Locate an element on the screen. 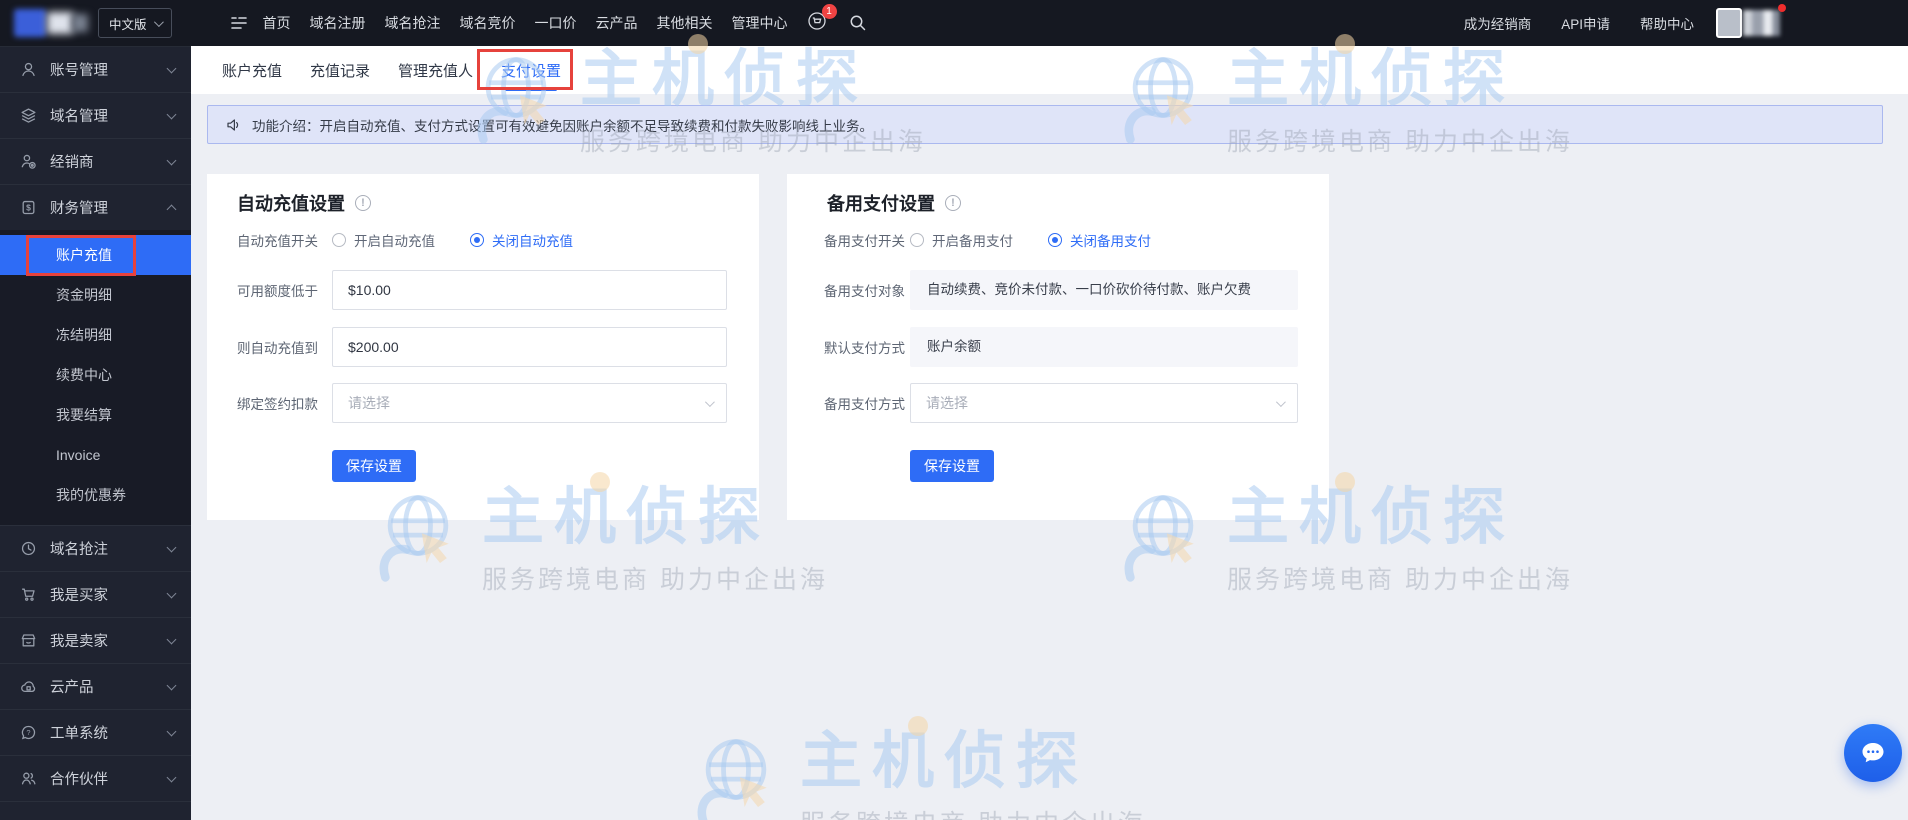 The height and width of the screenshot is (820, 1908). finance-submenu: 账户充值 资金明细 冻结明细 续费中心 我要结算 Invoice 我的优惠券 is located at coordinates (95, 377).